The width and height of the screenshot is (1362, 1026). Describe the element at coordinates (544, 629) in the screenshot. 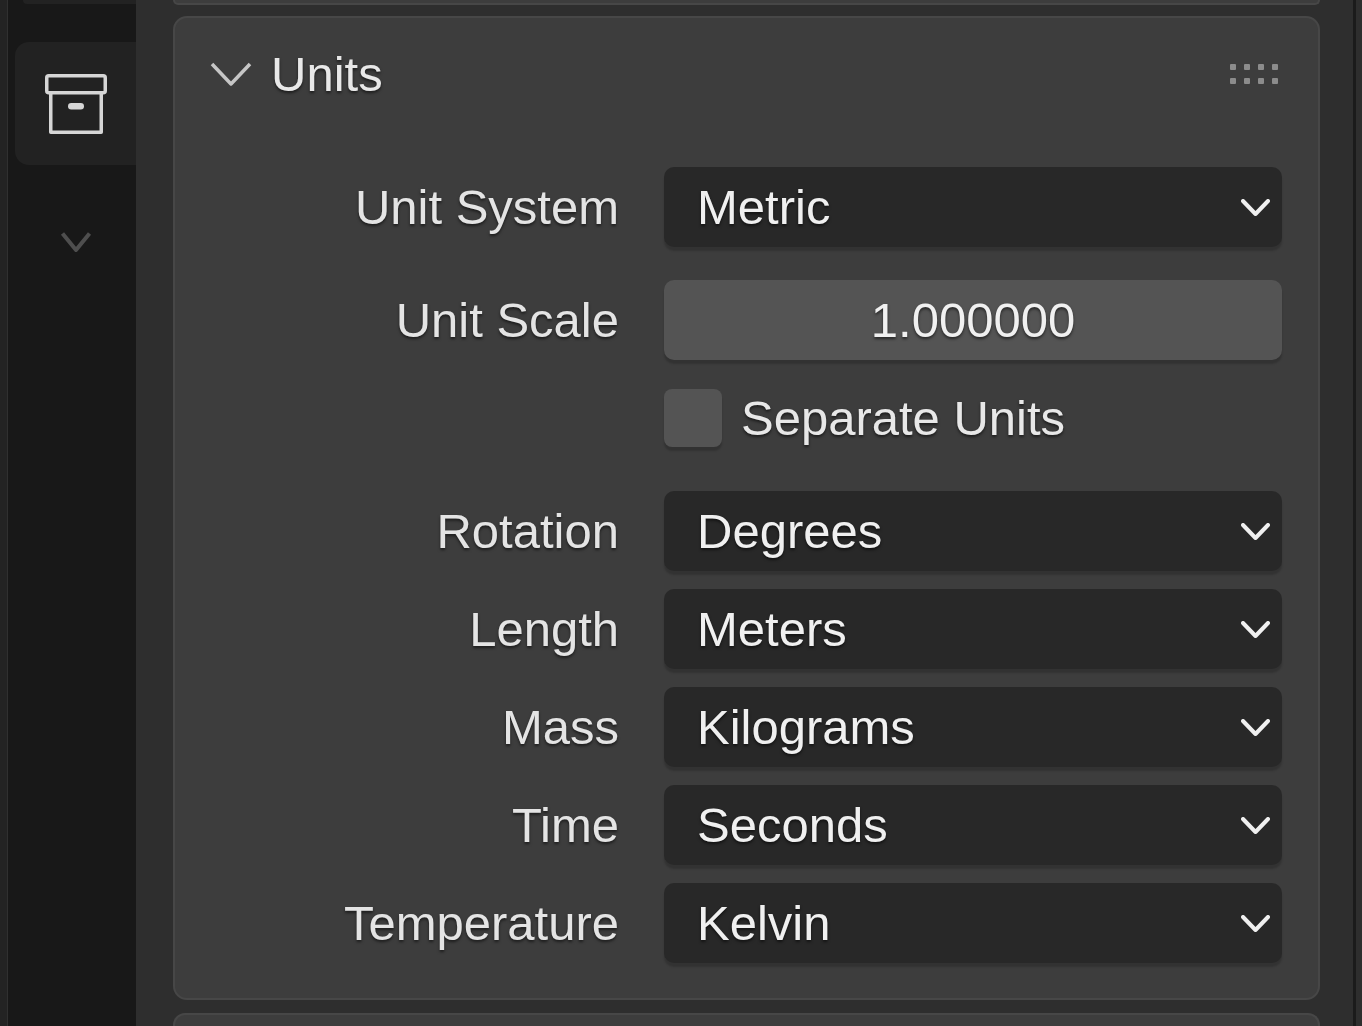

I see `field-label: Length` at that location.